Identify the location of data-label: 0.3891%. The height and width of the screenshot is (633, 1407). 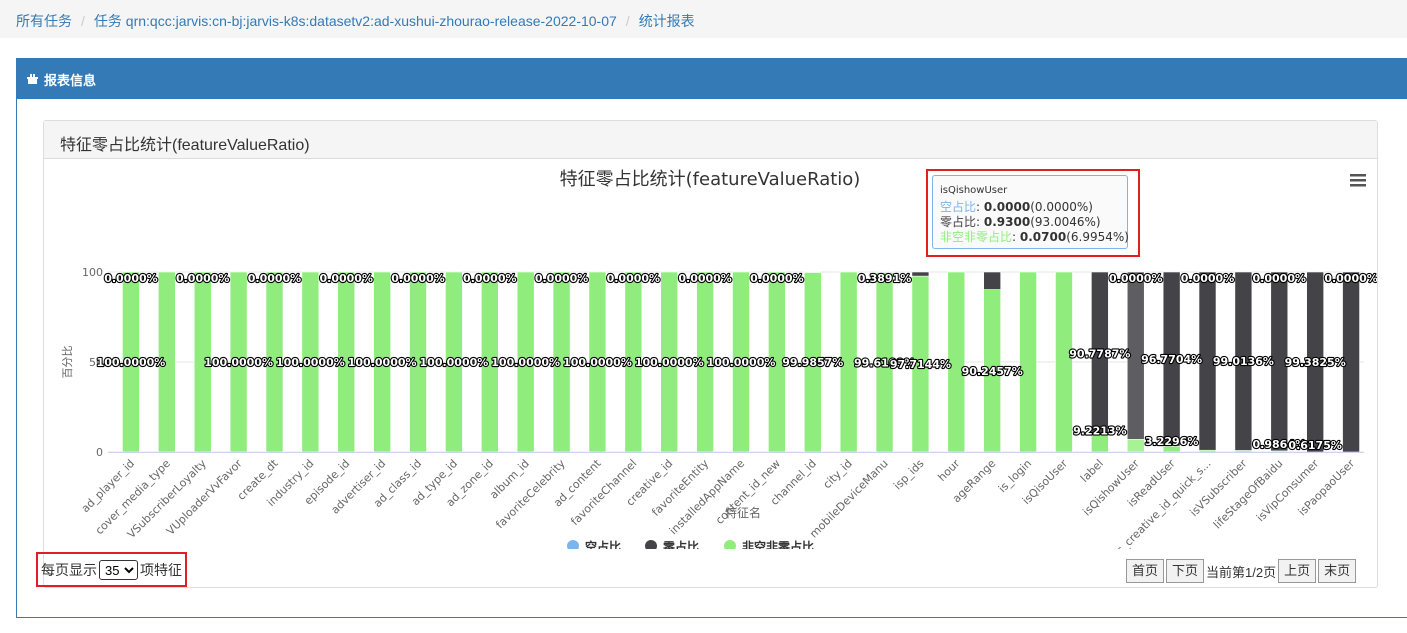
(884, 278).